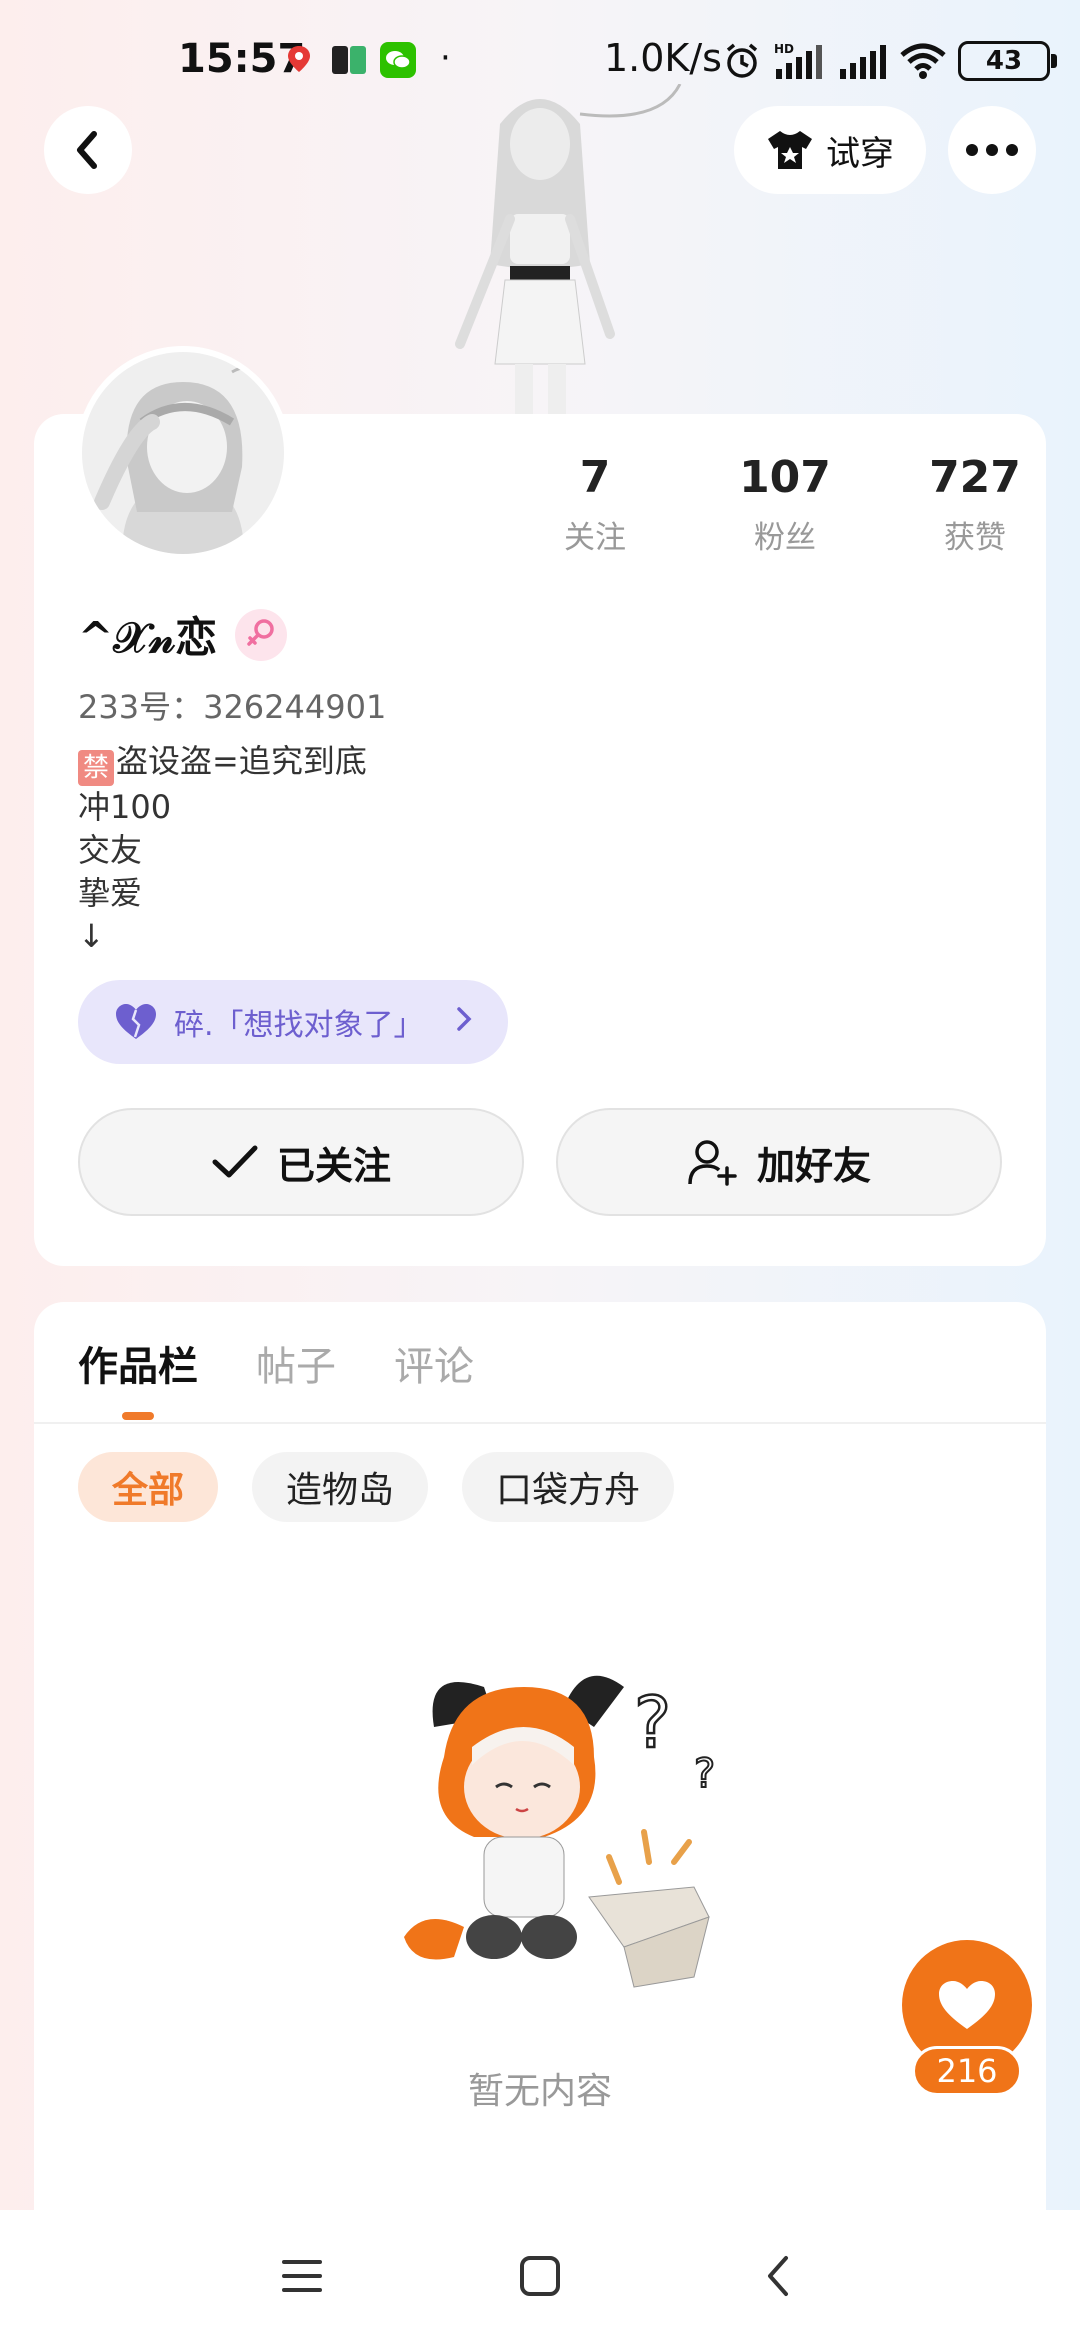 The width and height of the screenshot is (1080, 2340). I want to click on username: ^𝒳𝓃恋, so click(148, 637).